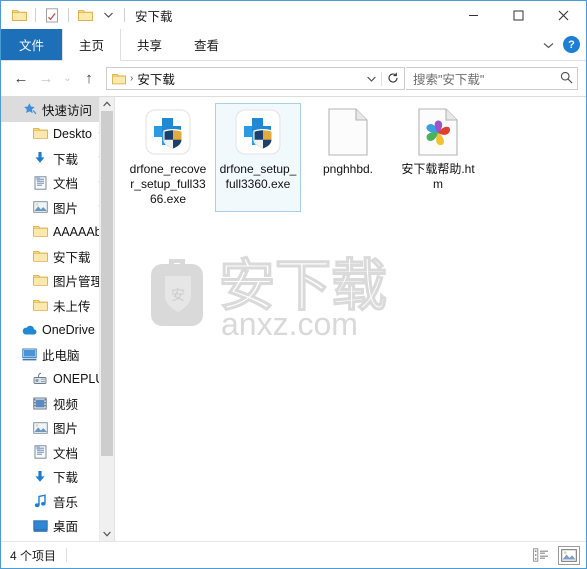  I want to click on item-count-label: 4 个项目, so click(33, 555).